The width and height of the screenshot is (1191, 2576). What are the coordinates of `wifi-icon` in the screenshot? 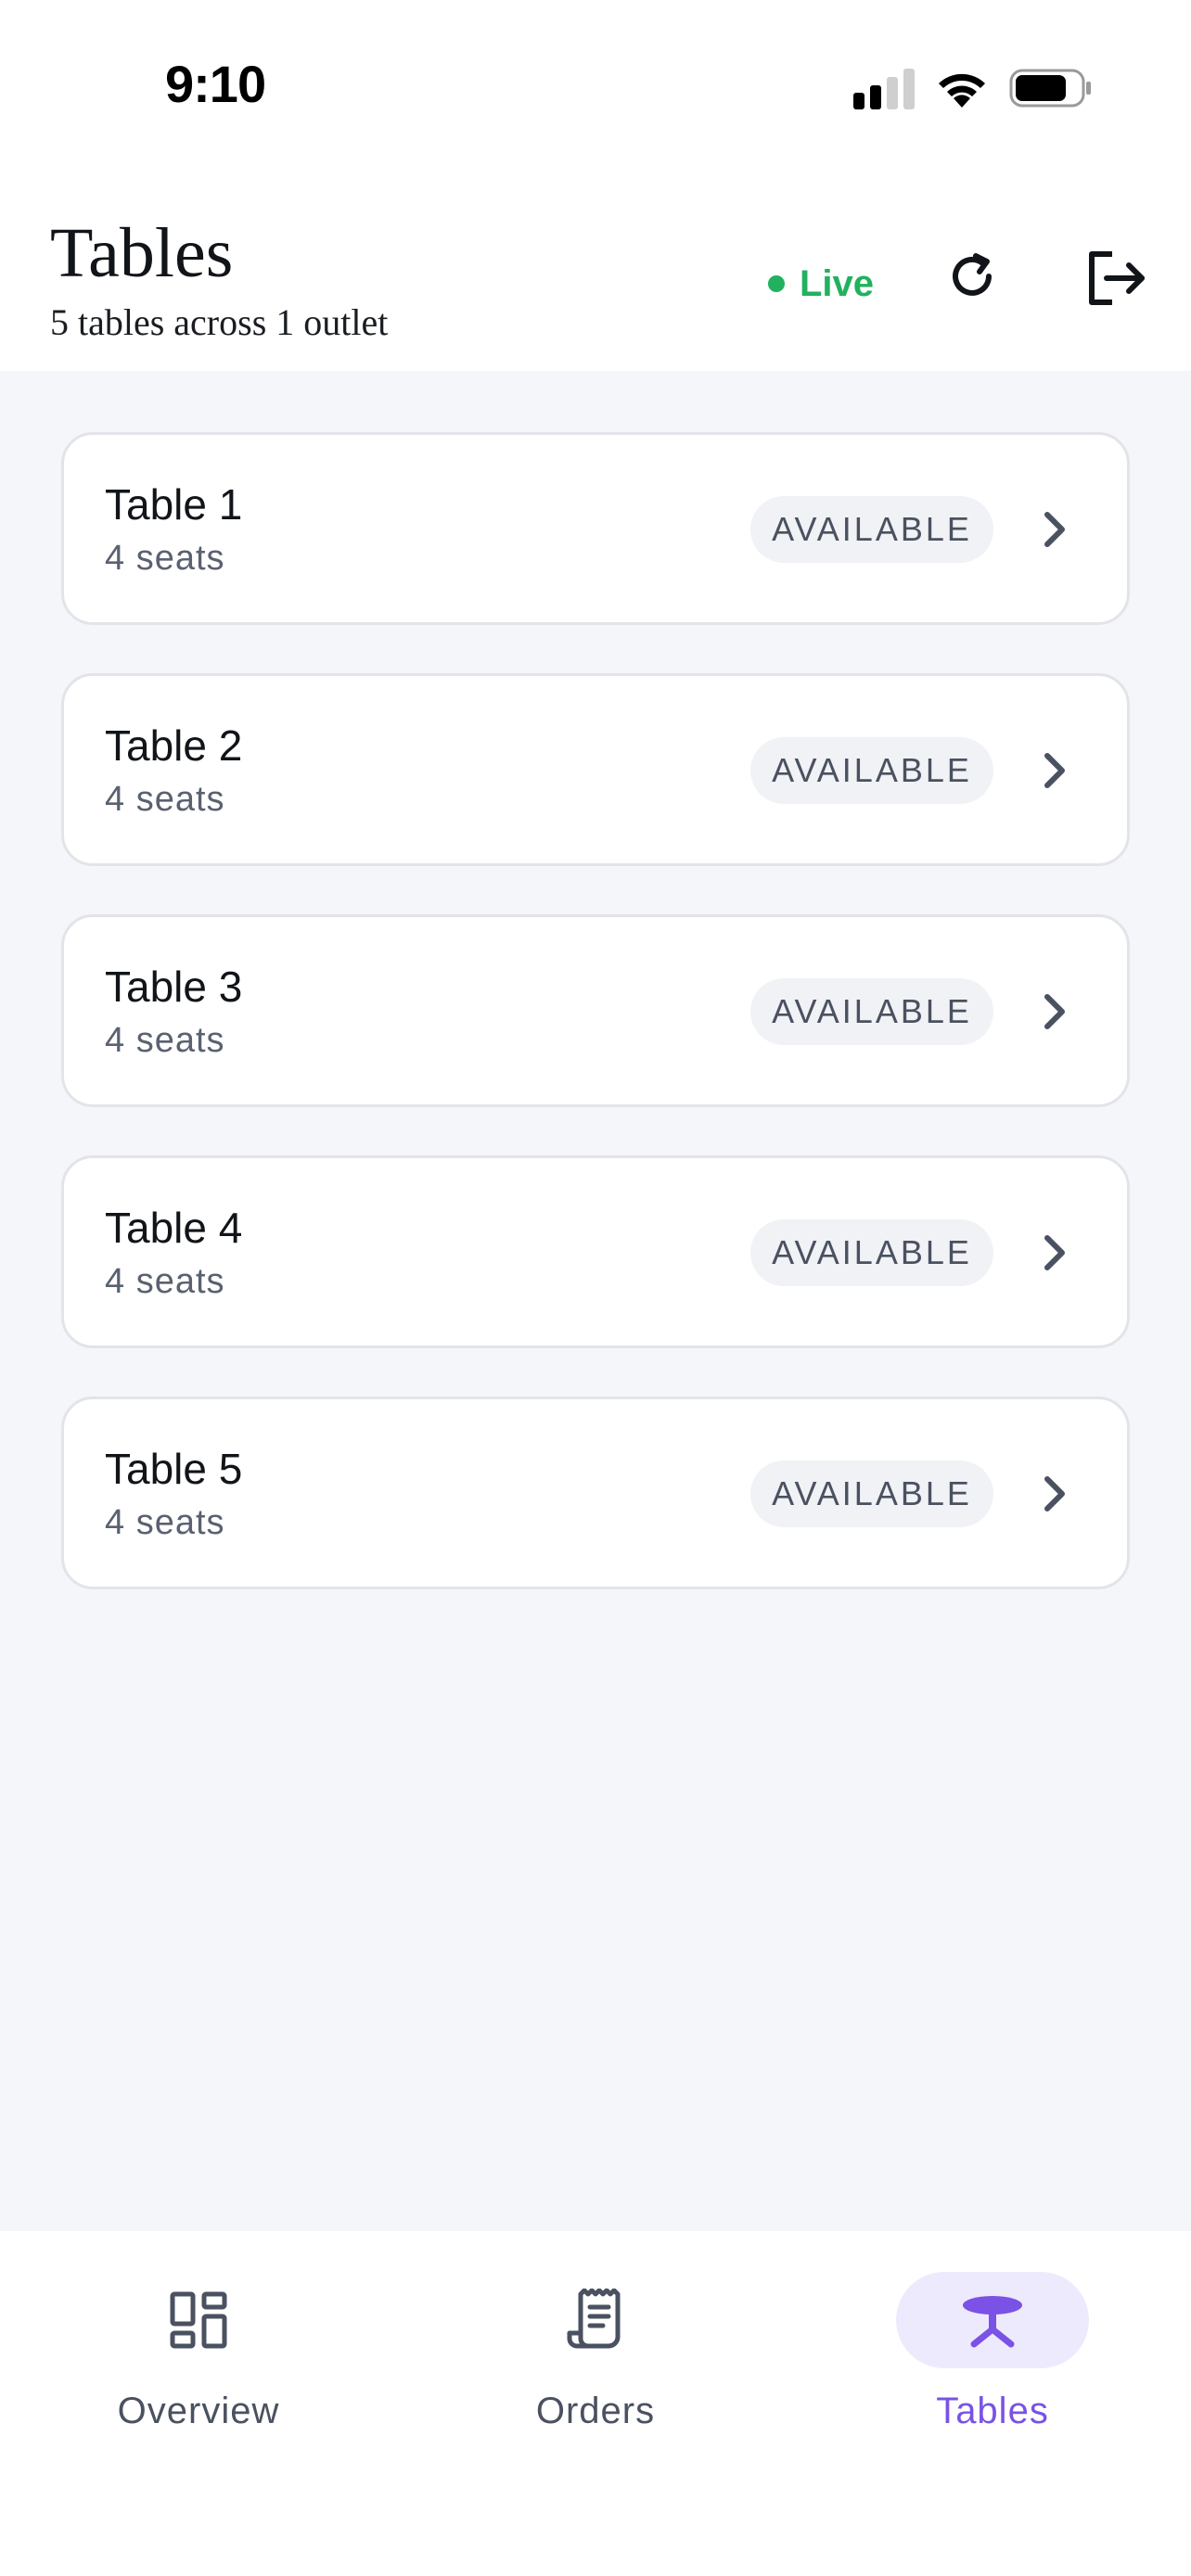 It's located at (962, 90).